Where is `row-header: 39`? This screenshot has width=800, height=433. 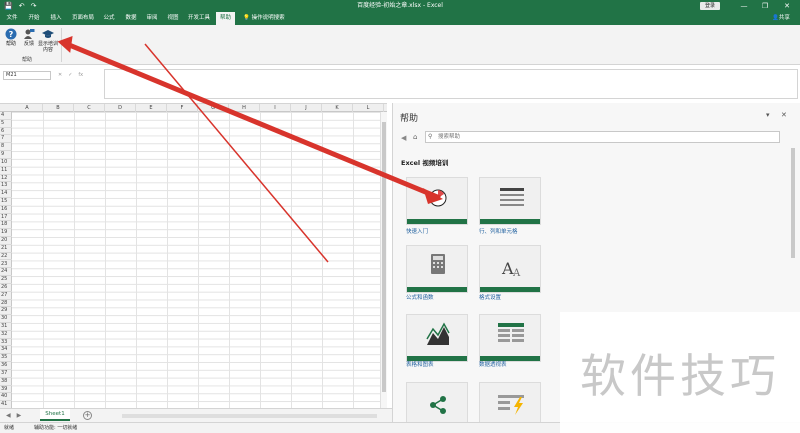 row-header: 39 is located at coordinates (6, 390).